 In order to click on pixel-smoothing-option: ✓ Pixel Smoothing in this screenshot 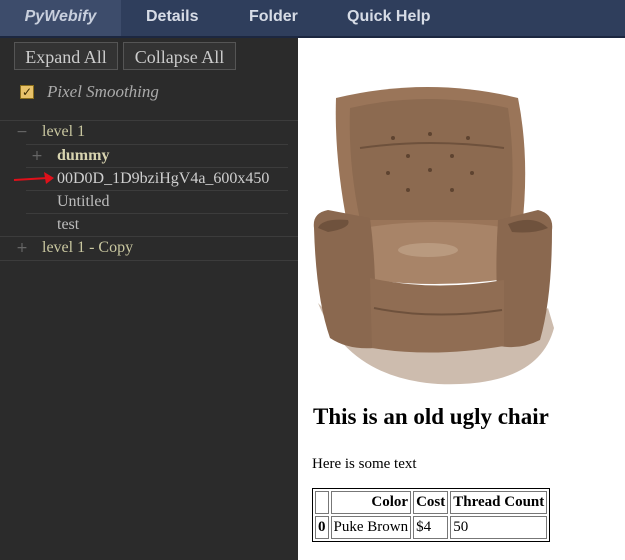, I will do `click(150, 93)`.